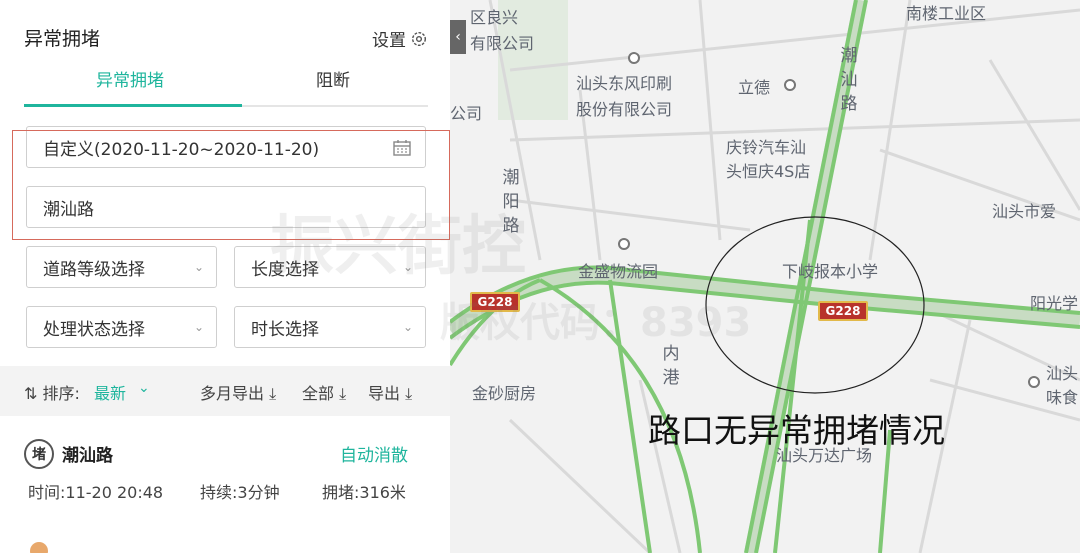 The height and width of the screenshot is (553, 1080). What do you see at coordinates (946, 13) in the screenshot?
I see `map-label: 南楼工业区` at bounding box center [946, 13].